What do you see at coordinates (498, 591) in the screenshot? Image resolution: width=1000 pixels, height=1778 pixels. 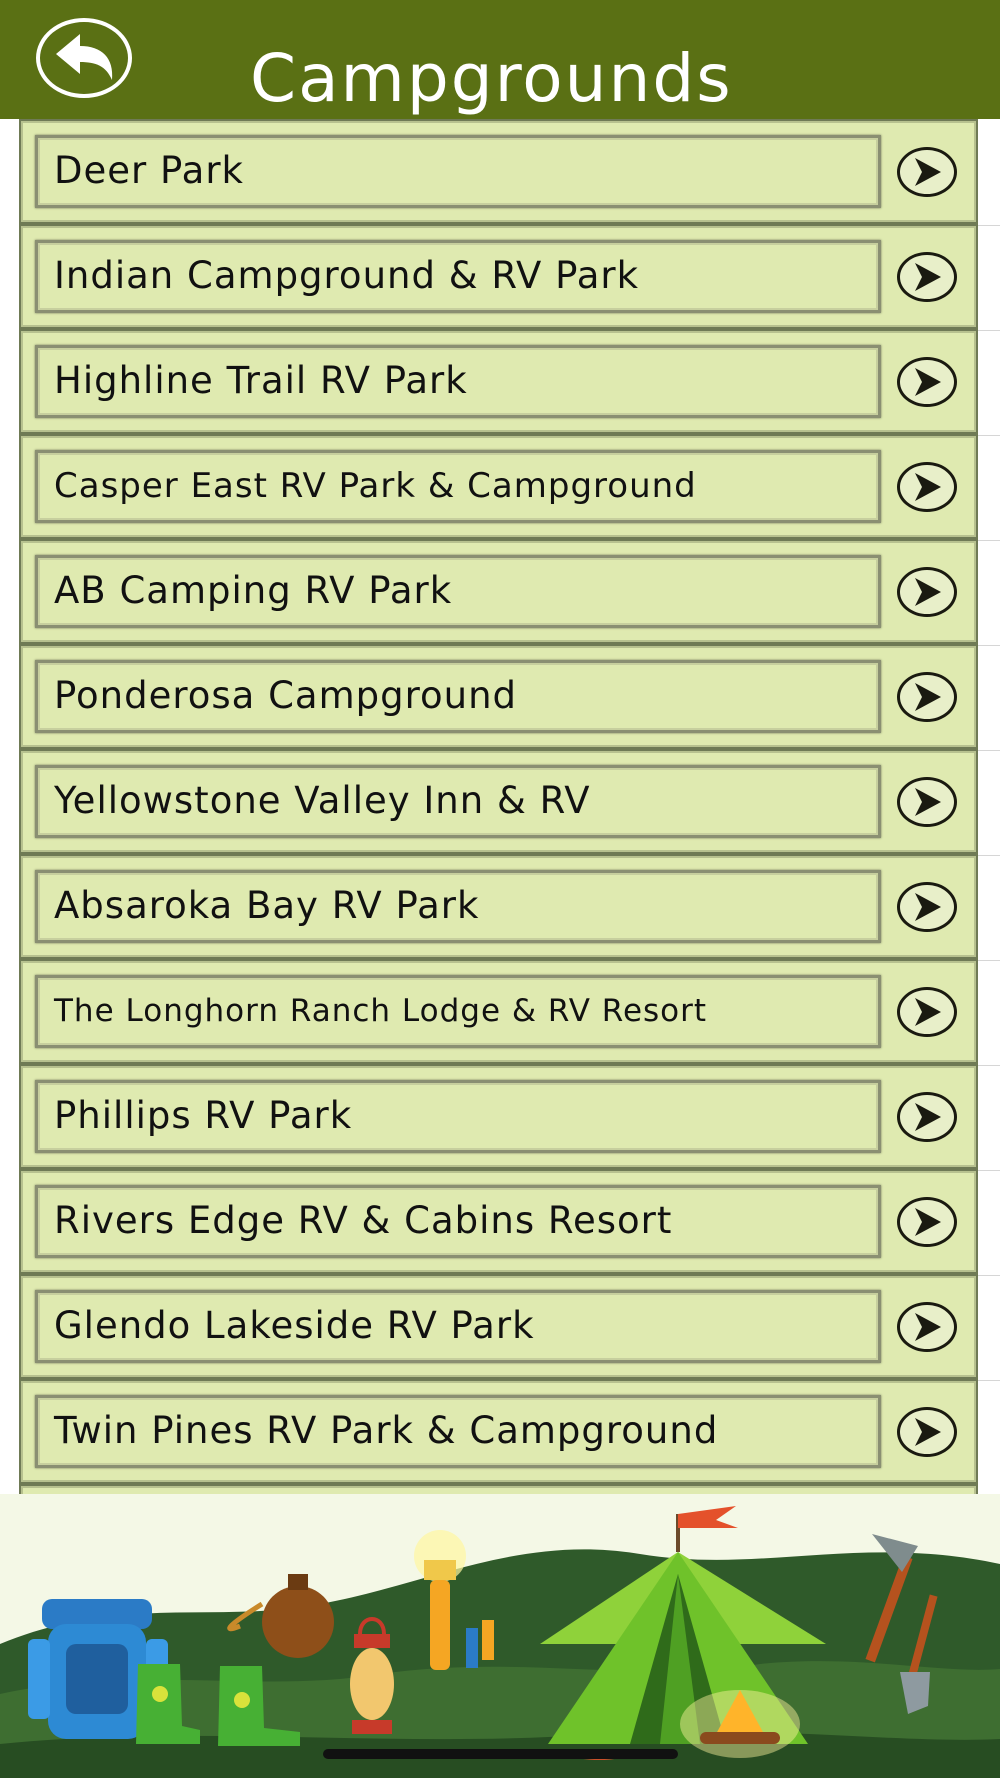 I see `list-item: AB Camping RV Park` at bounding box center [498, 591].